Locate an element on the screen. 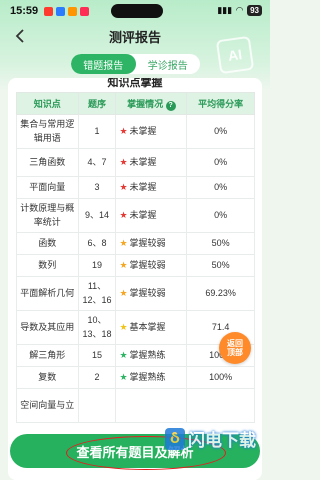 This screenshot has height=480, width=320. tab-diagnosis-report: 学诊报告 is located at coordinates (168, 64).